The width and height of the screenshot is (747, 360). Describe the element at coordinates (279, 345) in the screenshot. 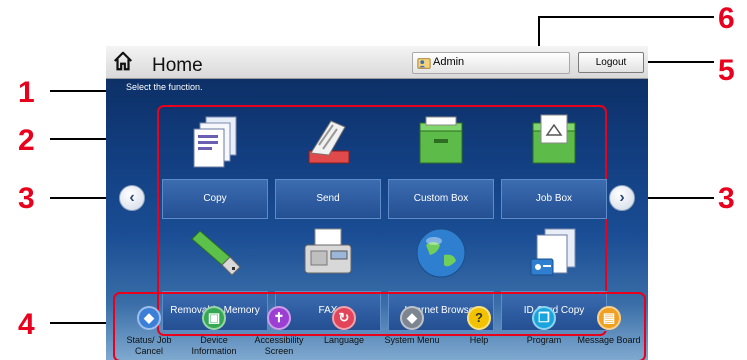

I see `menu-label: Accessibility Screen` at that location.